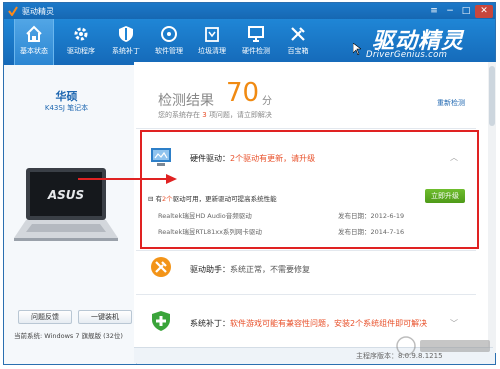  I want to click on window-controls: ≡ − □ ✕, so click(460, 11).